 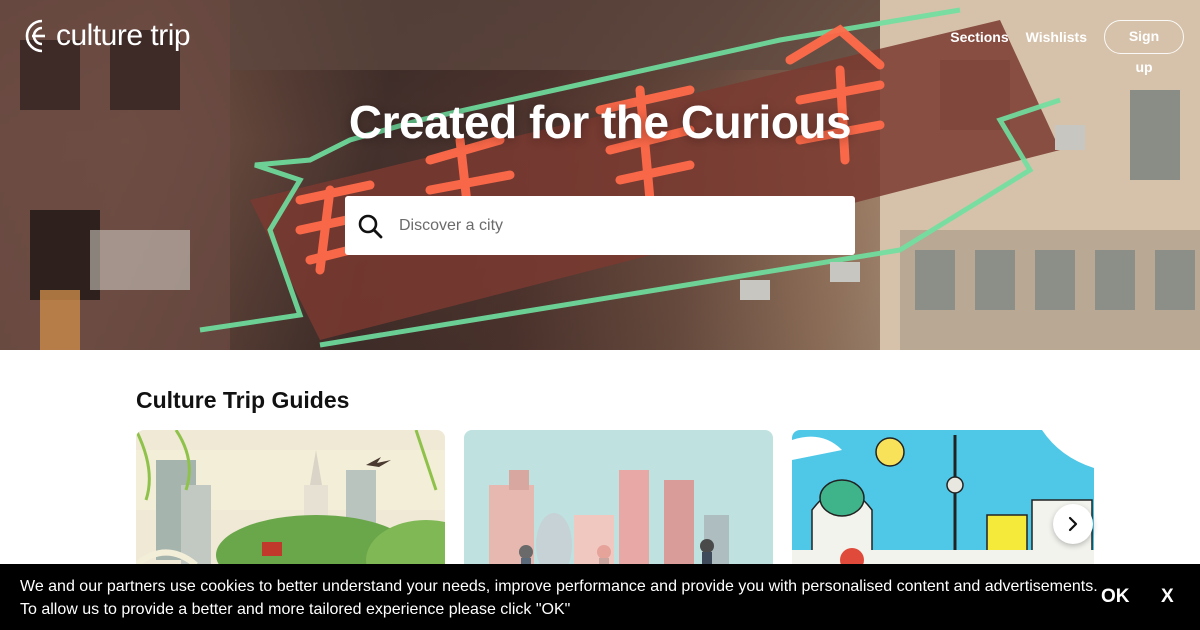 What do you see at coordinates (1144, 47) in the screenshot?
I see `signup-button: Sign up` at bounding box center [1144, 47].